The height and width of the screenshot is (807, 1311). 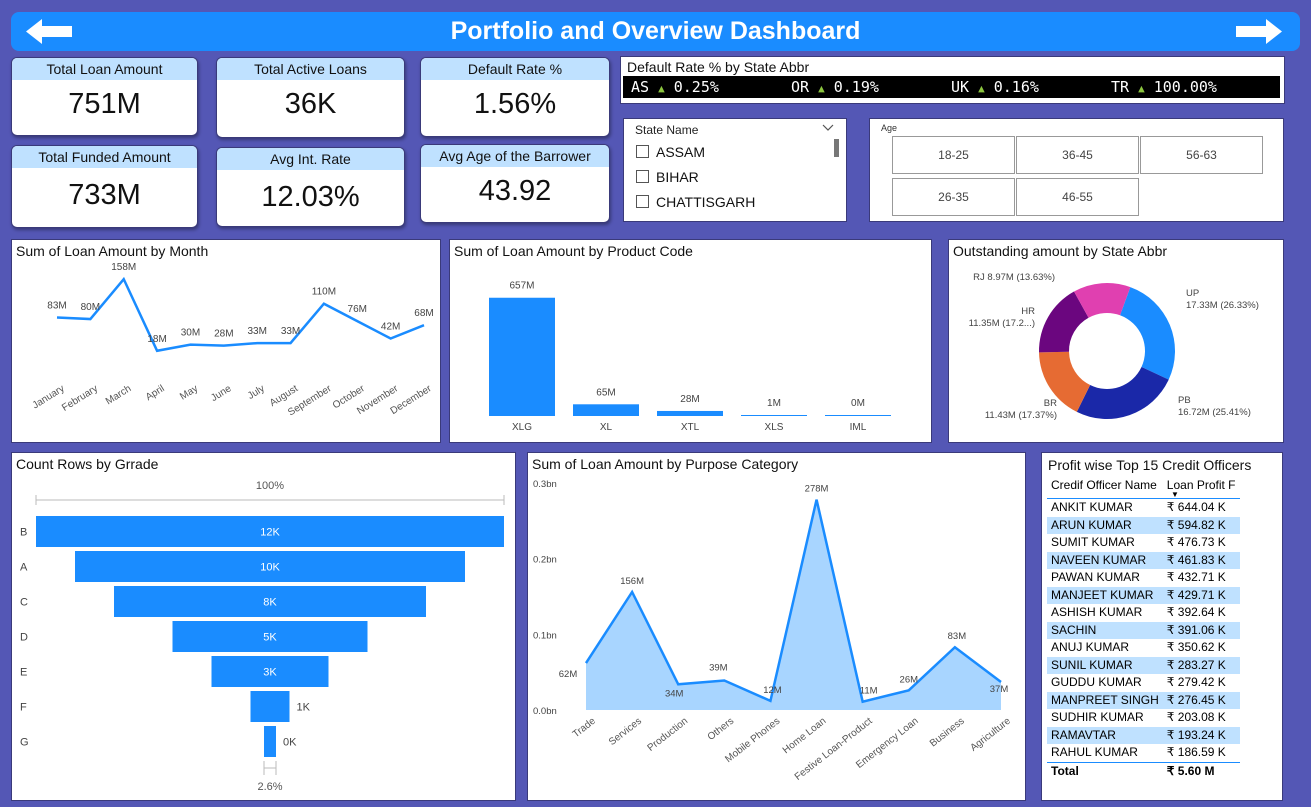 I want to click on officer-profit: ₹ 391.06 K, so click(x=1201, y=630).